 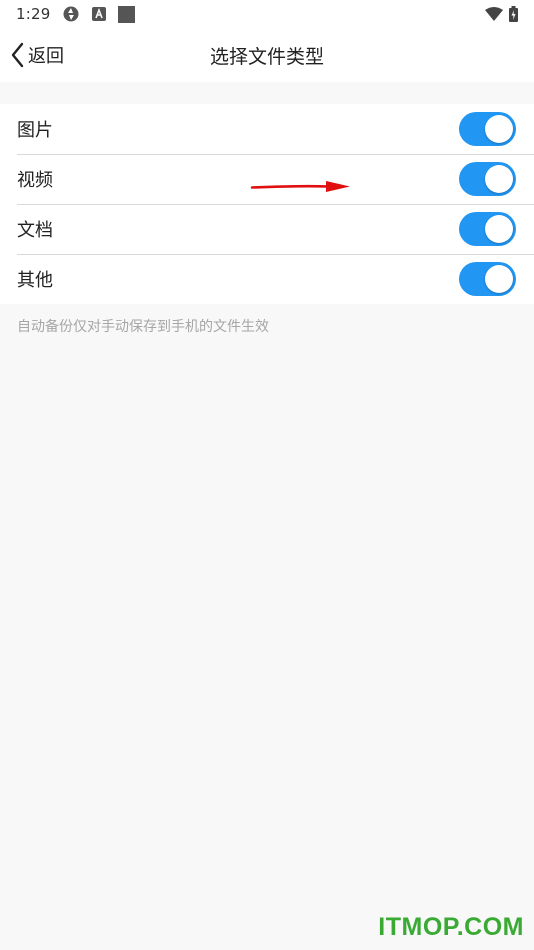 I want to click on status-right, so click(x=501, y=14).